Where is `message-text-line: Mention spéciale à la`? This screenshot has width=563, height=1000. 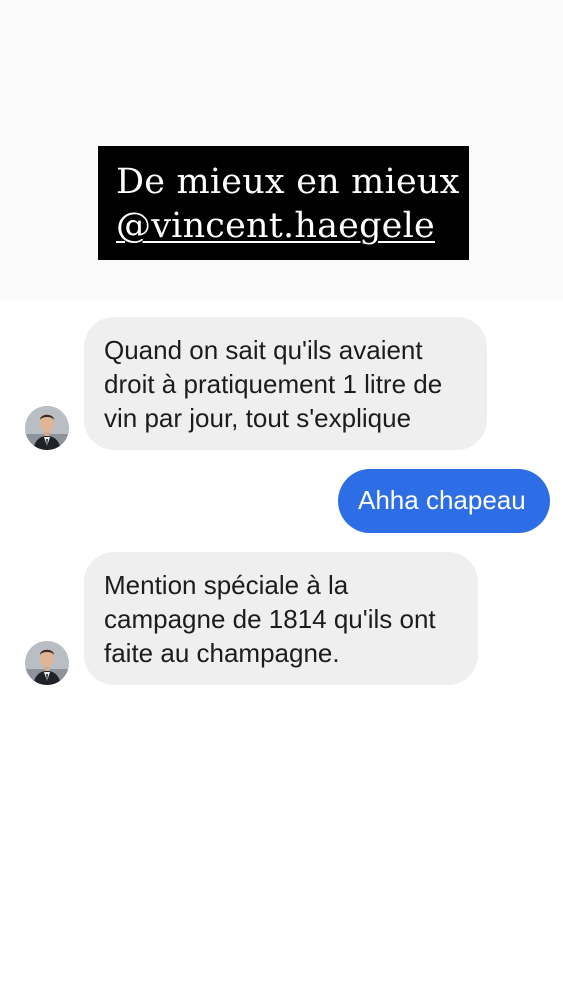 message-text-line: Mention spéciale à la is located at coordinates (226, 585).